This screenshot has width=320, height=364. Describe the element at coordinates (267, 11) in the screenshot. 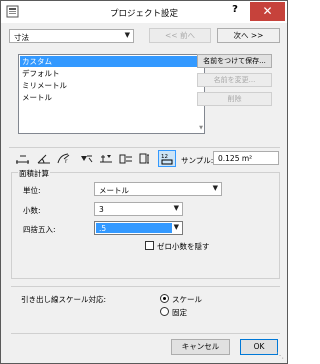

I see `close-button: ✕` at that location.